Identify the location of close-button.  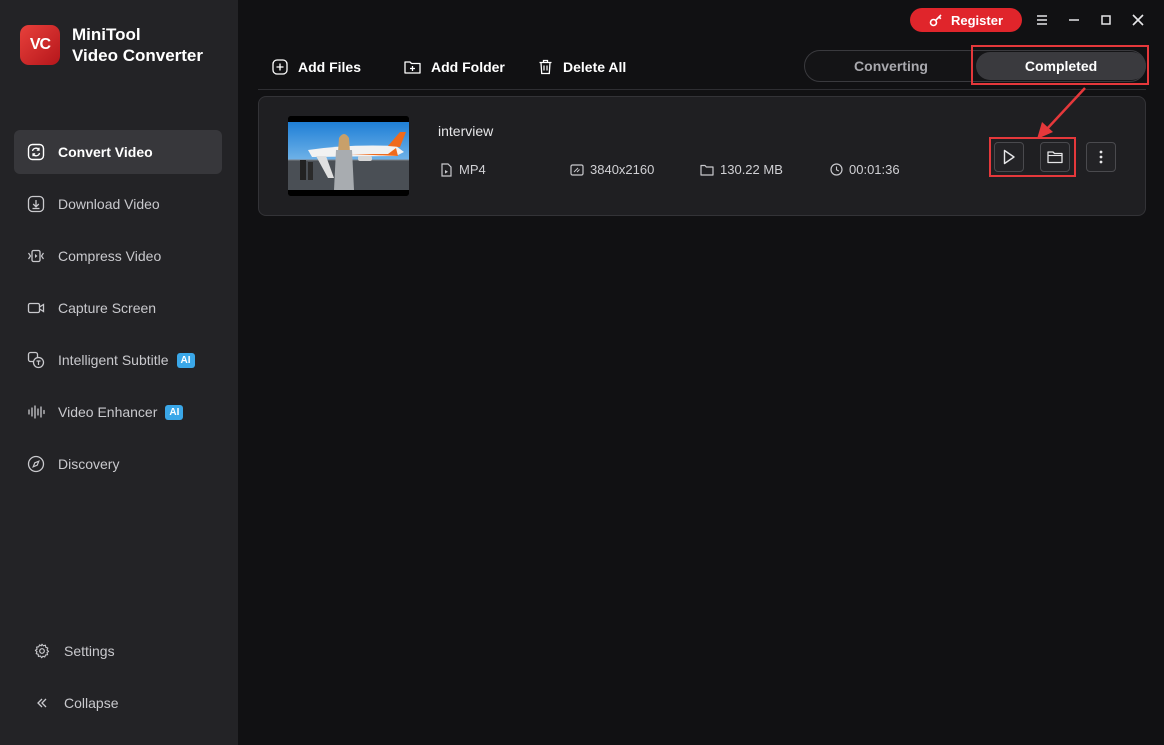
(1138, 20).